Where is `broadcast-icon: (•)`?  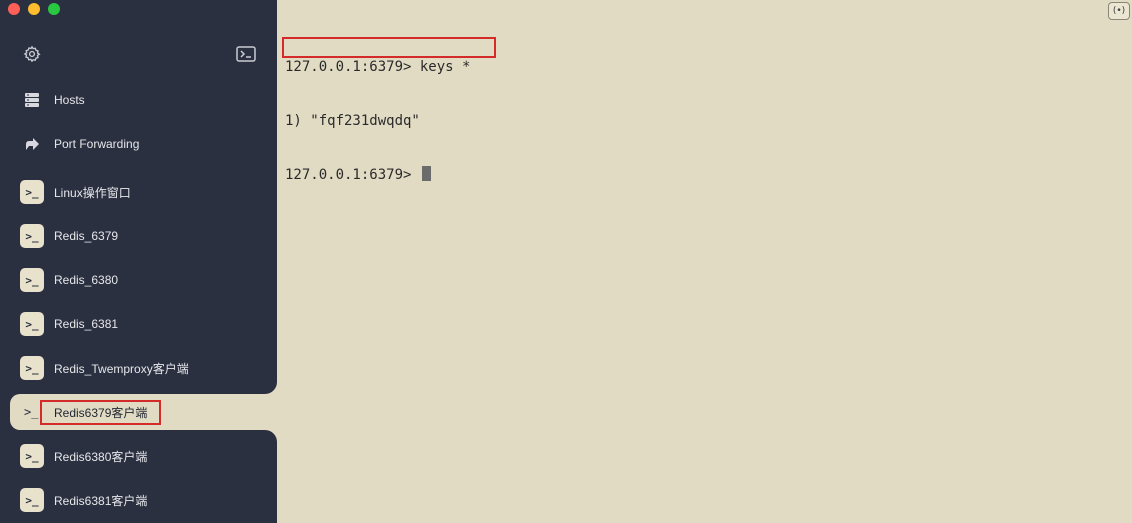 broadcast-icon: (•) is located at coordinates (1119, 11).